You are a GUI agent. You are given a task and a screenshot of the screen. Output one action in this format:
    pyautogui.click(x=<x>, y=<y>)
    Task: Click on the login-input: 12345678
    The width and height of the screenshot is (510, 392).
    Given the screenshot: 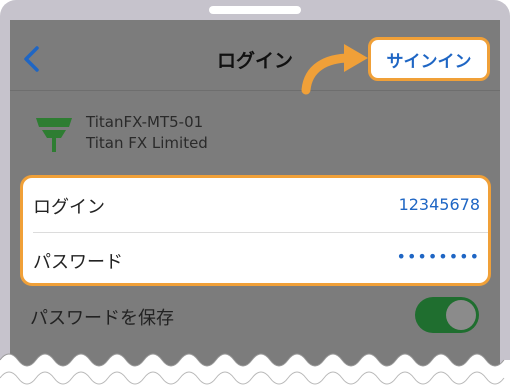 What is the action you would take?
    pyautogui.click(x=439, y=204)
    